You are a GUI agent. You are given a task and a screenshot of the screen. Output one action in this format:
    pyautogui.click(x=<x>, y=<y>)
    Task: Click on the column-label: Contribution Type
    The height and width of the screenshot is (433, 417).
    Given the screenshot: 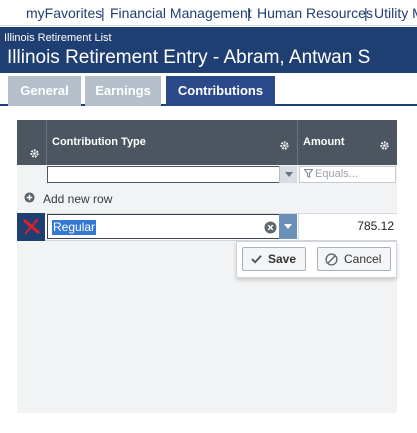 What is the action you would take?
    pyautogui.click(x=99, y=142)
    